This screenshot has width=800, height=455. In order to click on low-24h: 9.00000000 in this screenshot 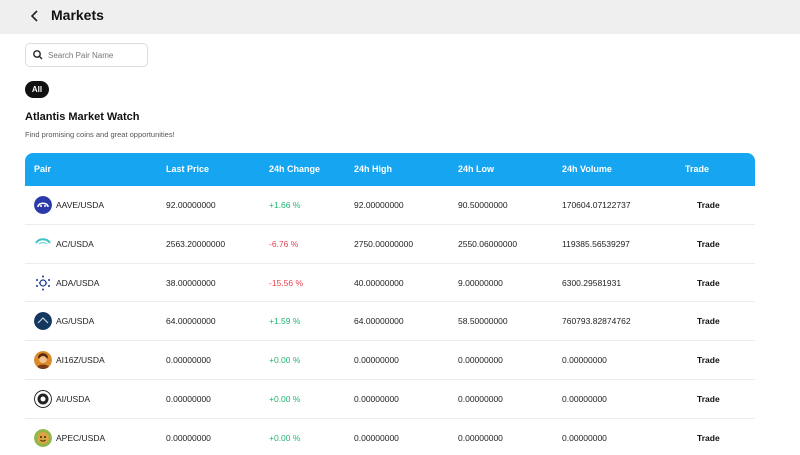, I will do `click(480, 282)`.